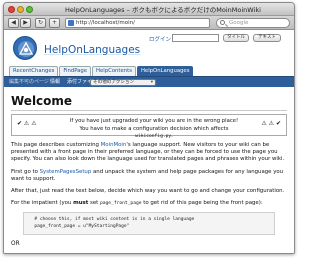 Image resolution: width=320 pixels, height=258 pixels. I want to click on action-bar: 編集不可のページ 情報 添付ファイル その他のアクション ▾, so click(149, 81).